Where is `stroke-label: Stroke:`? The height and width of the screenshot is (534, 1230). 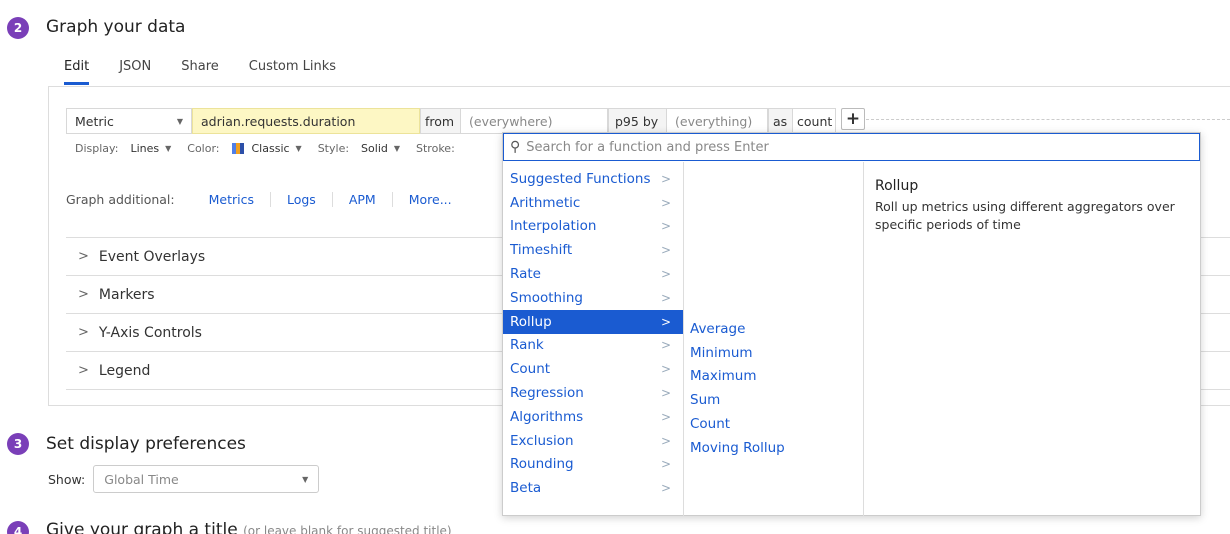
stroke-label: Stroke: is located at coordinates (435, 148).